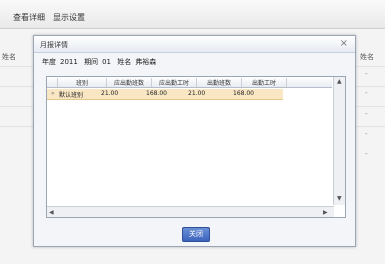 Image resolution: width=385 pixels, height=264 pixels. Describe the element at coordinates (344, 43) in the screenshot. I see `close-icon: ×` at that location.